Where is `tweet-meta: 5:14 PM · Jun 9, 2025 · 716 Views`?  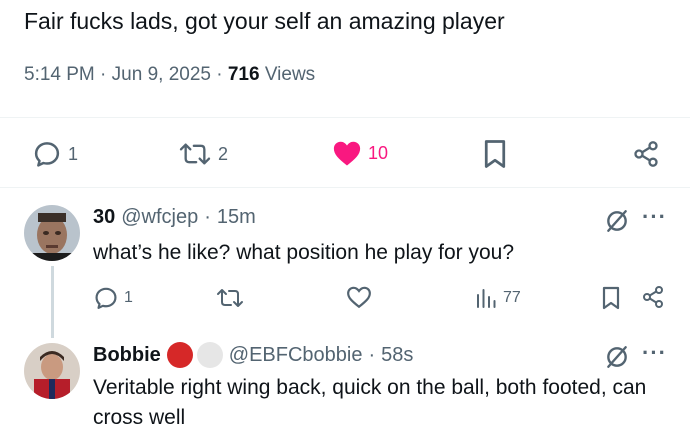 tweet-meta: 5:14 PM · Jun 9, 2025 · 716 Views is located at coordinates (169, 75).